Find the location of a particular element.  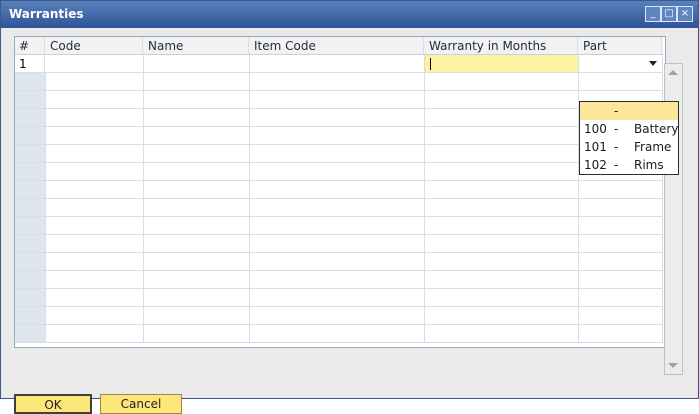

dropdown-option-rims: 102 - Rims is located at coordinates (629, 165).